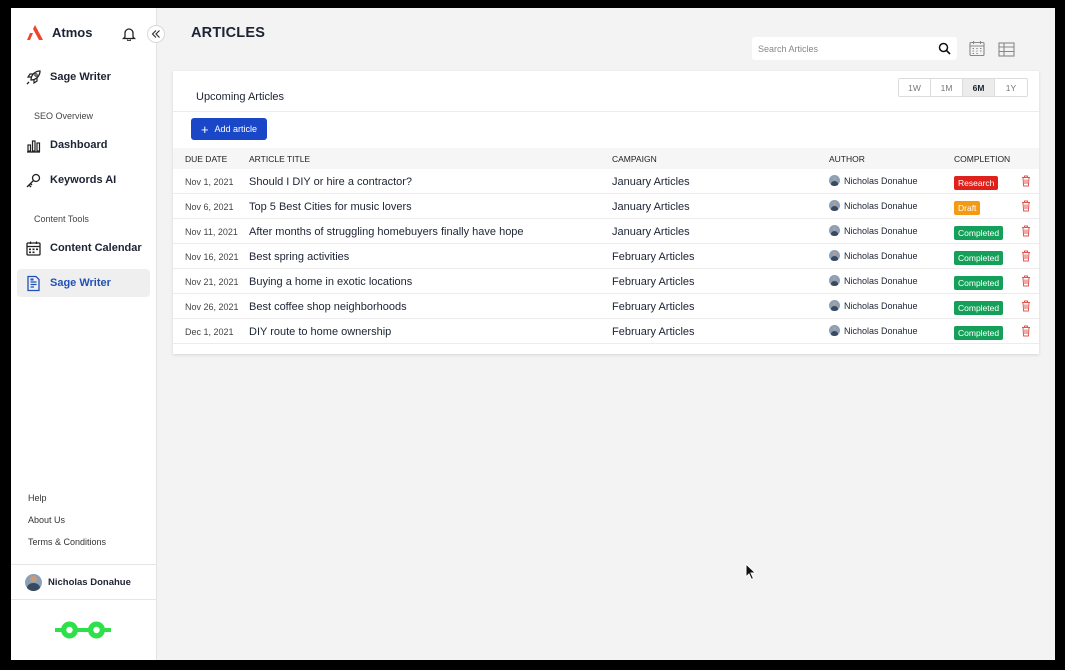 The width and height of the screenshot is (1065, 670). I want to click on sidebar-item-sage-writer: Sage Writer, so click(83, 283).